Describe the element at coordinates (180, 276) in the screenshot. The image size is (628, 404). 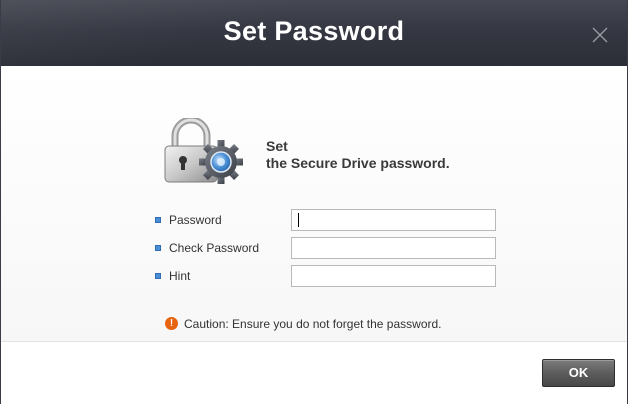
I see `hint-label: Hint` at that location.